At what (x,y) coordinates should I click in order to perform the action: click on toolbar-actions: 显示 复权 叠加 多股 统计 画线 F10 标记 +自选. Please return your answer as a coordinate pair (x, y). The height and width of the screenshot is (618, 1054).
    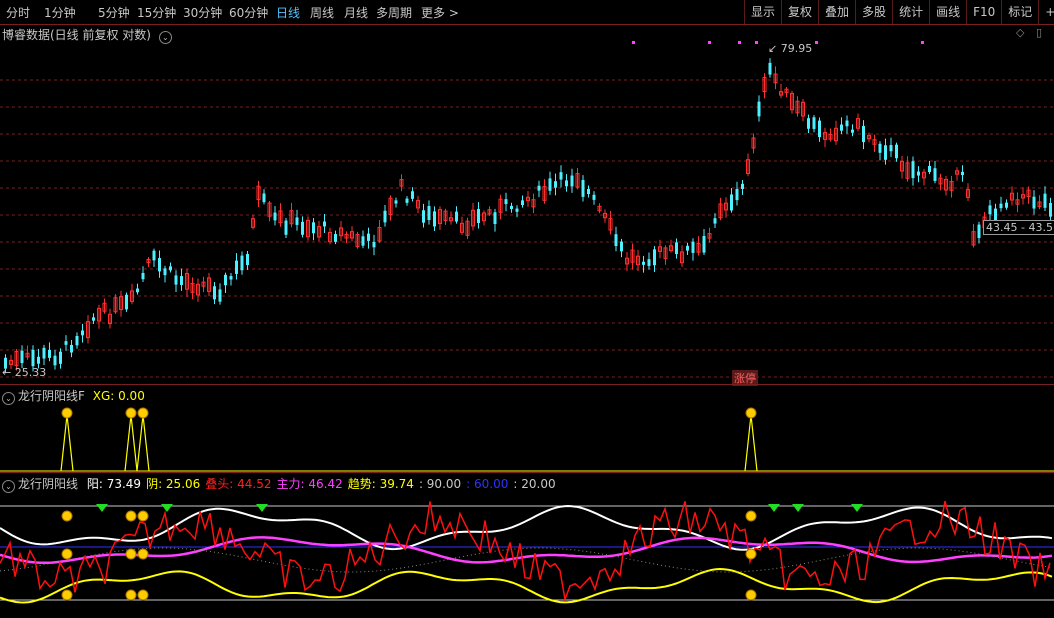
    Looking at the image, I should click on (899, 12).